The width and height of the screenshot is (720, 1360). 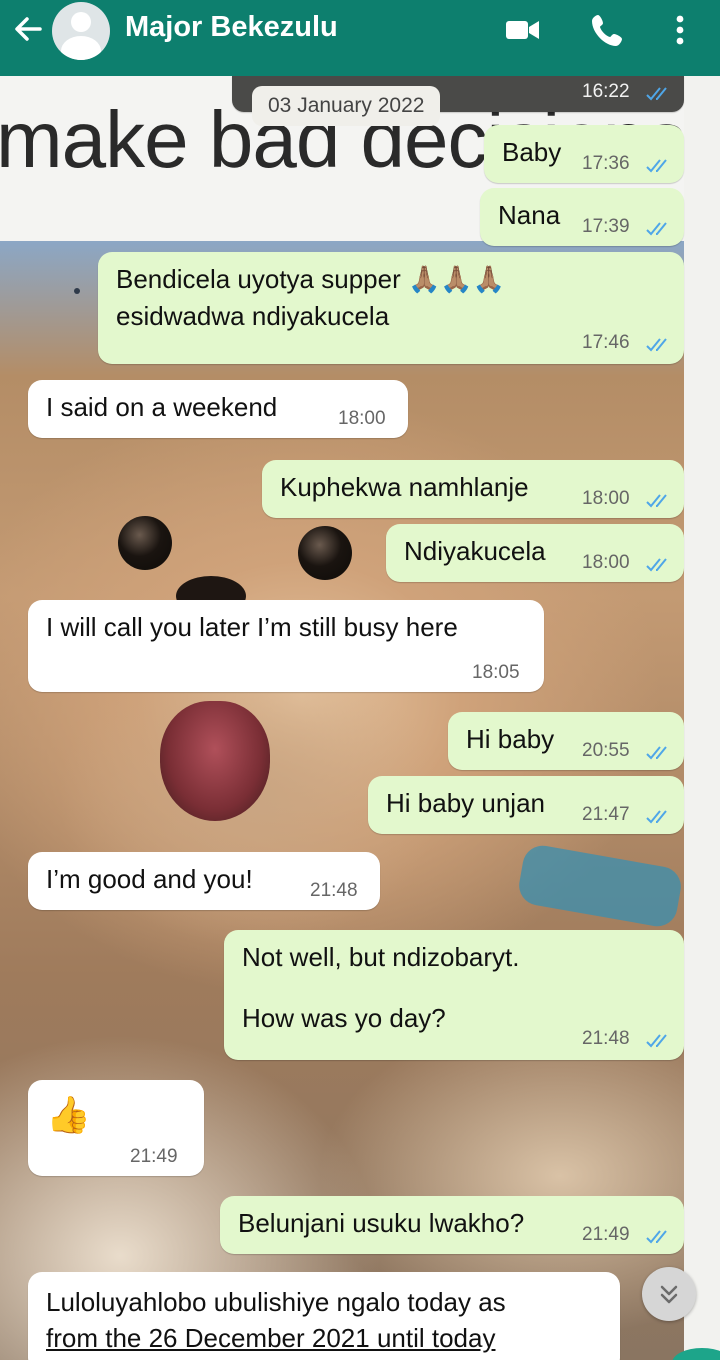 I want to click on arrow-left-icon, so click(x=28, y=29).